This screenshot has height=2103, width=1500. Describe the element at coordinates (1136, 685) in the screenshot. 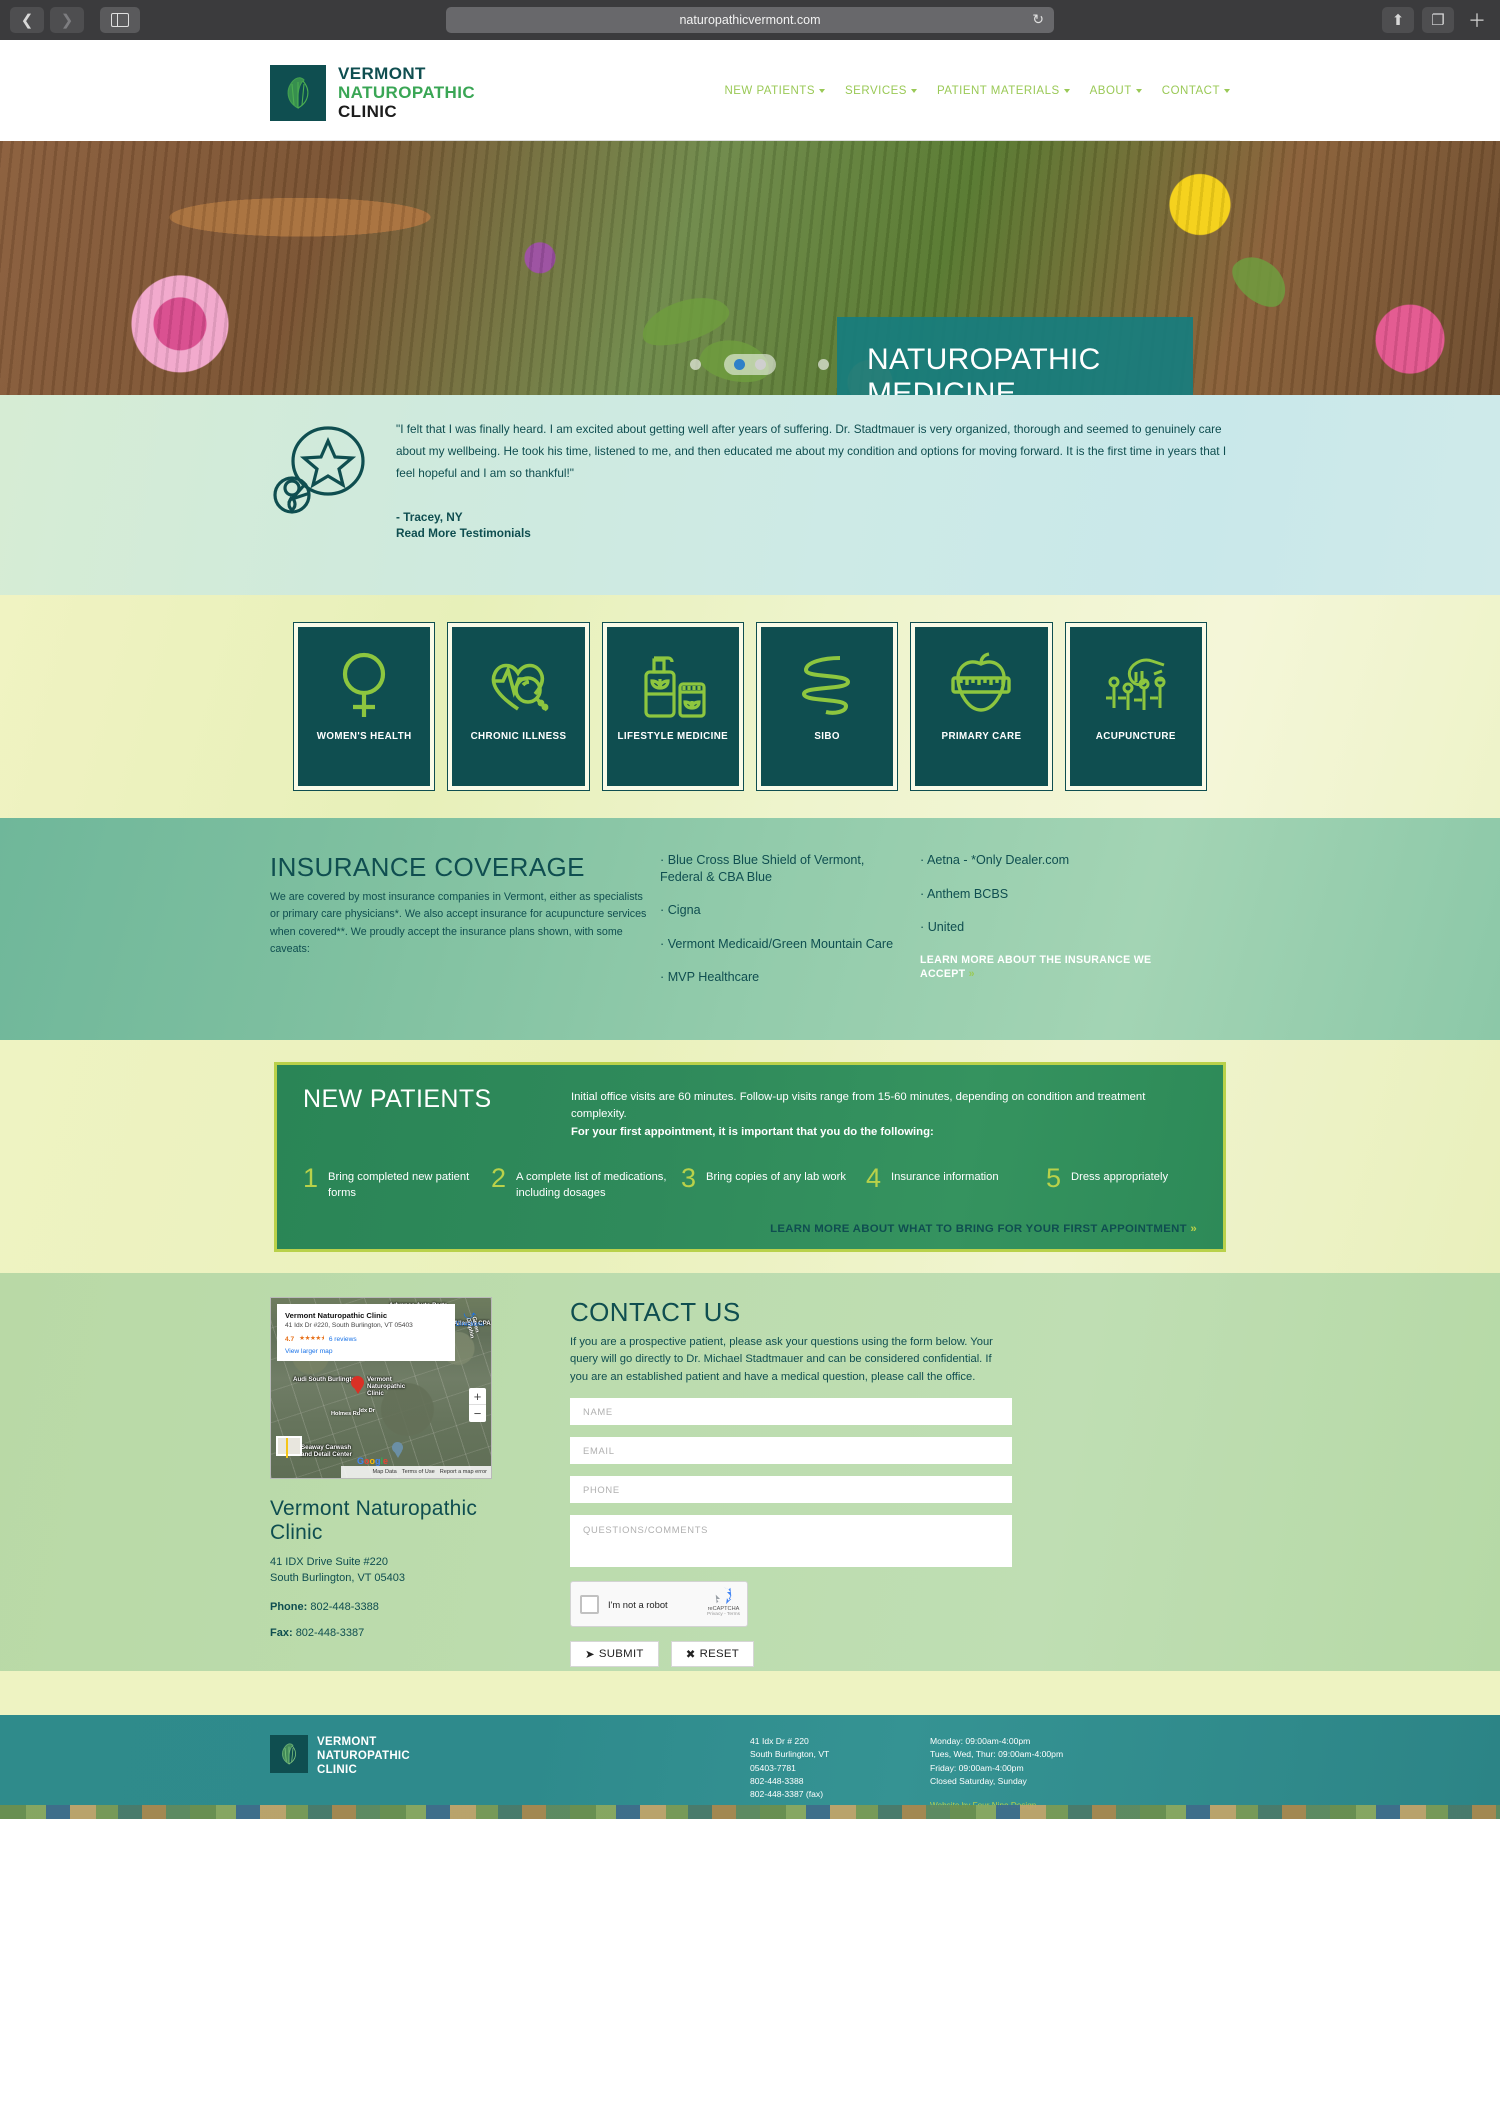

I see `acupuncture-needles-icon` at that location.